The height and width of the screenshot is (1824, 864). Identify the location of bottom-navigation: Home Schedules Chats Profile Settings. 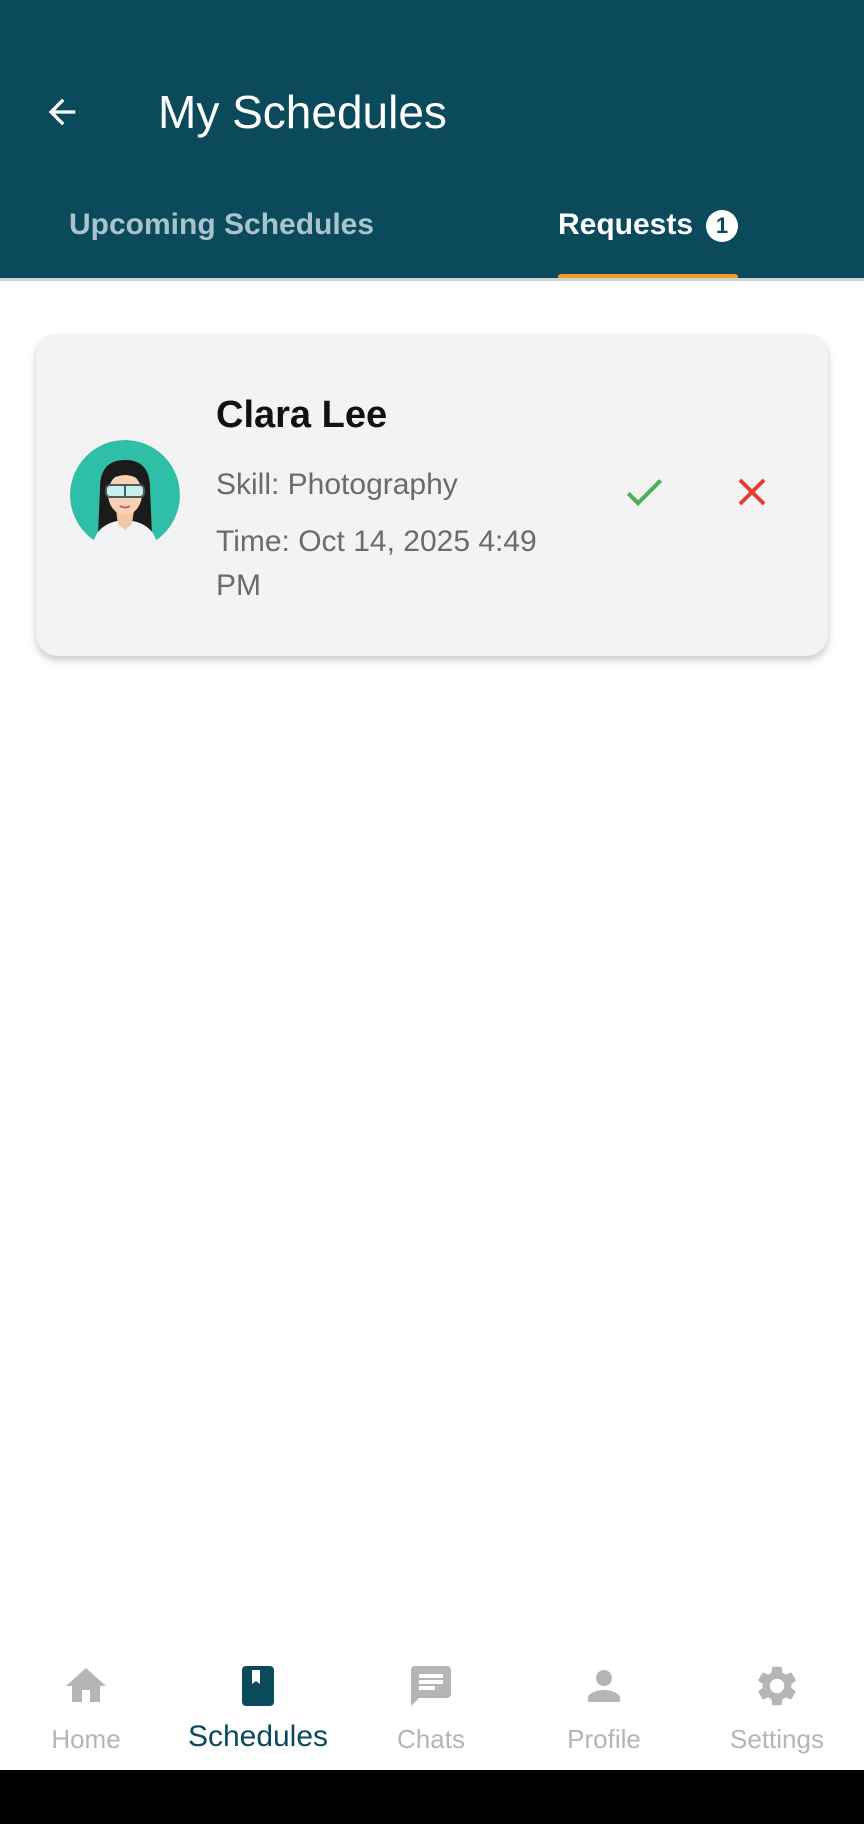
(432, 1705).